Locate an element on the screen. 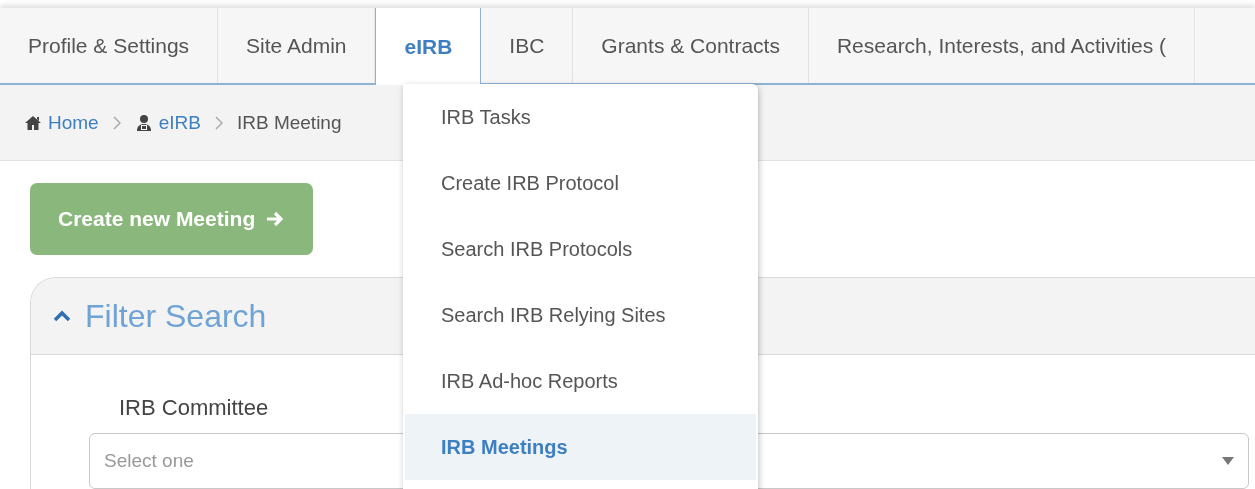 Image resolution: width=1255 pixels, height=489 pixels. menu-item: IRB Ad-hoc Reports is located at coordinates (580, 381).